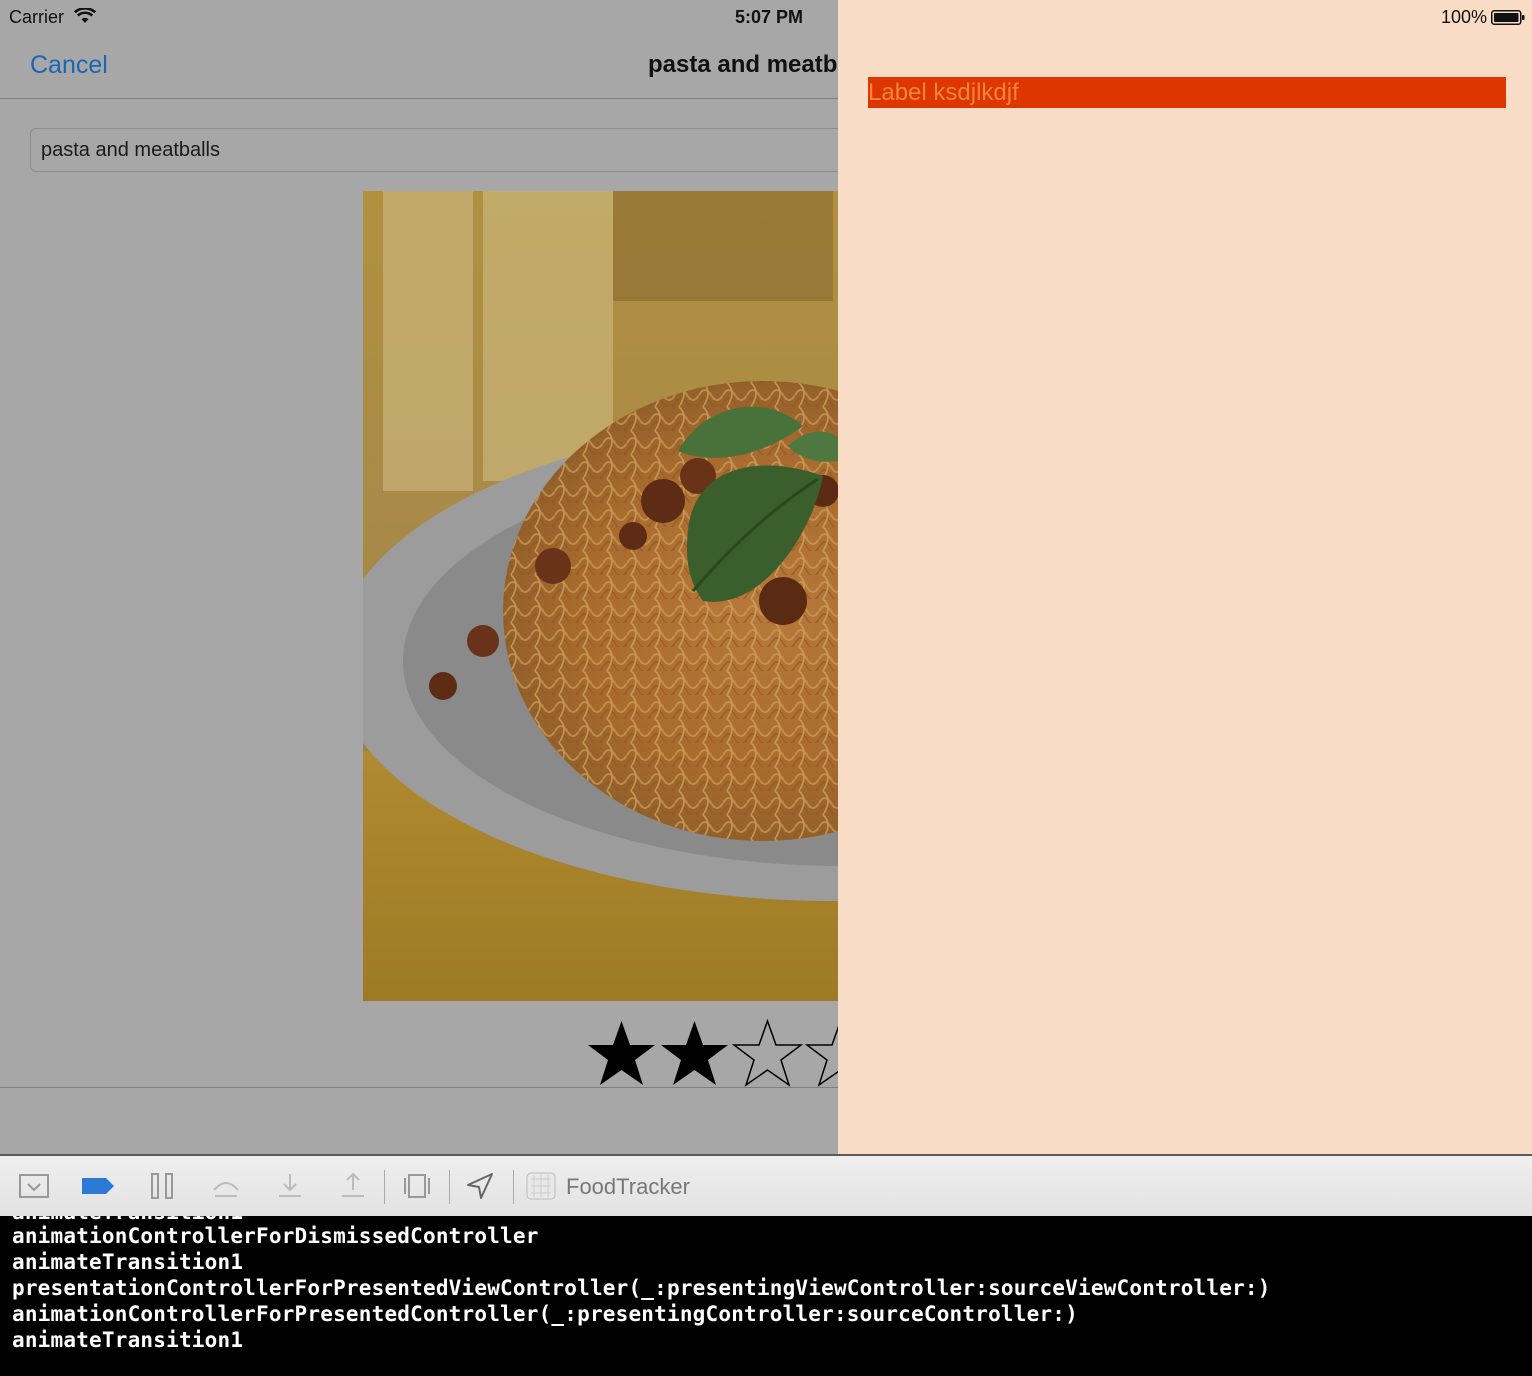 The image size is (1532, 1376). I want to click on debug-toolbar: FoodTracker, so click(766, 1185).